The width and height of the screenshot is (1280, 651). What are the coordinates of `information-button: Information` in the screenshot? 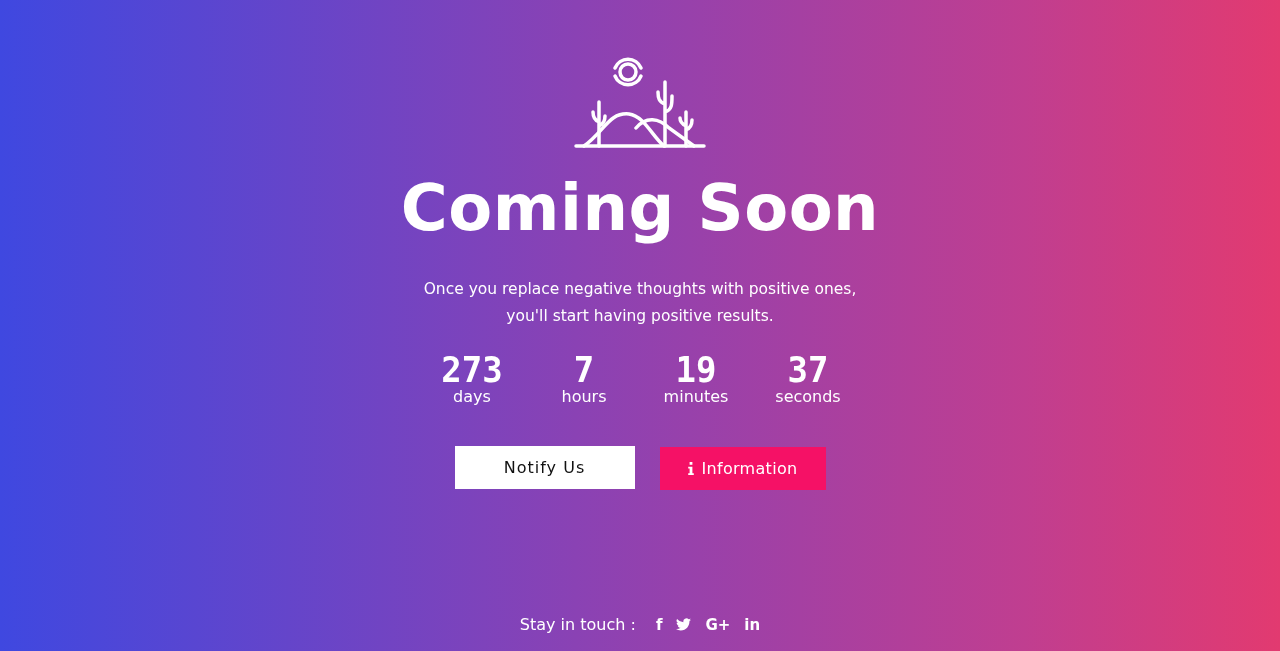 It's located at (742, 468).